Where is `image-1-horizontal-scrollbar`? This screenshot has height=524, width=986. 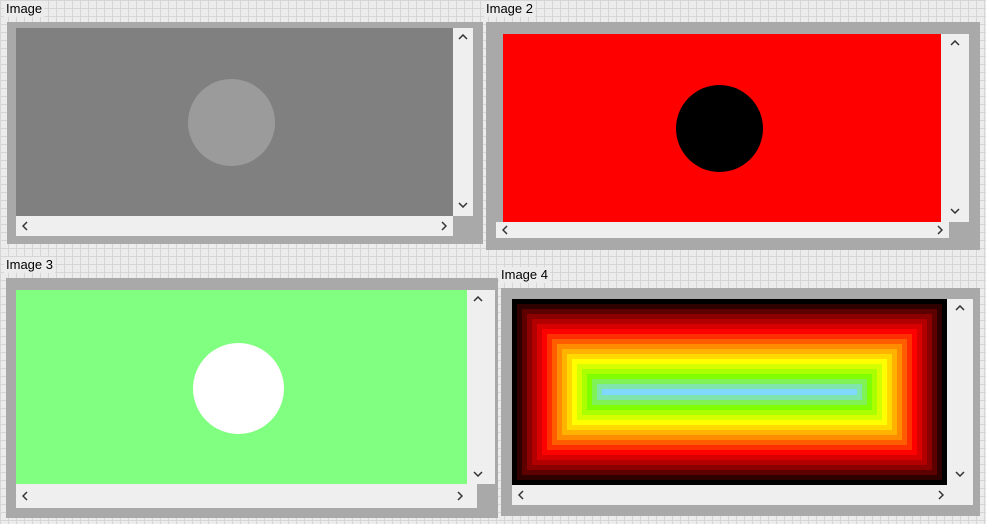 image-1-horizontal-scrollbar is located at coordinates (234, 226).